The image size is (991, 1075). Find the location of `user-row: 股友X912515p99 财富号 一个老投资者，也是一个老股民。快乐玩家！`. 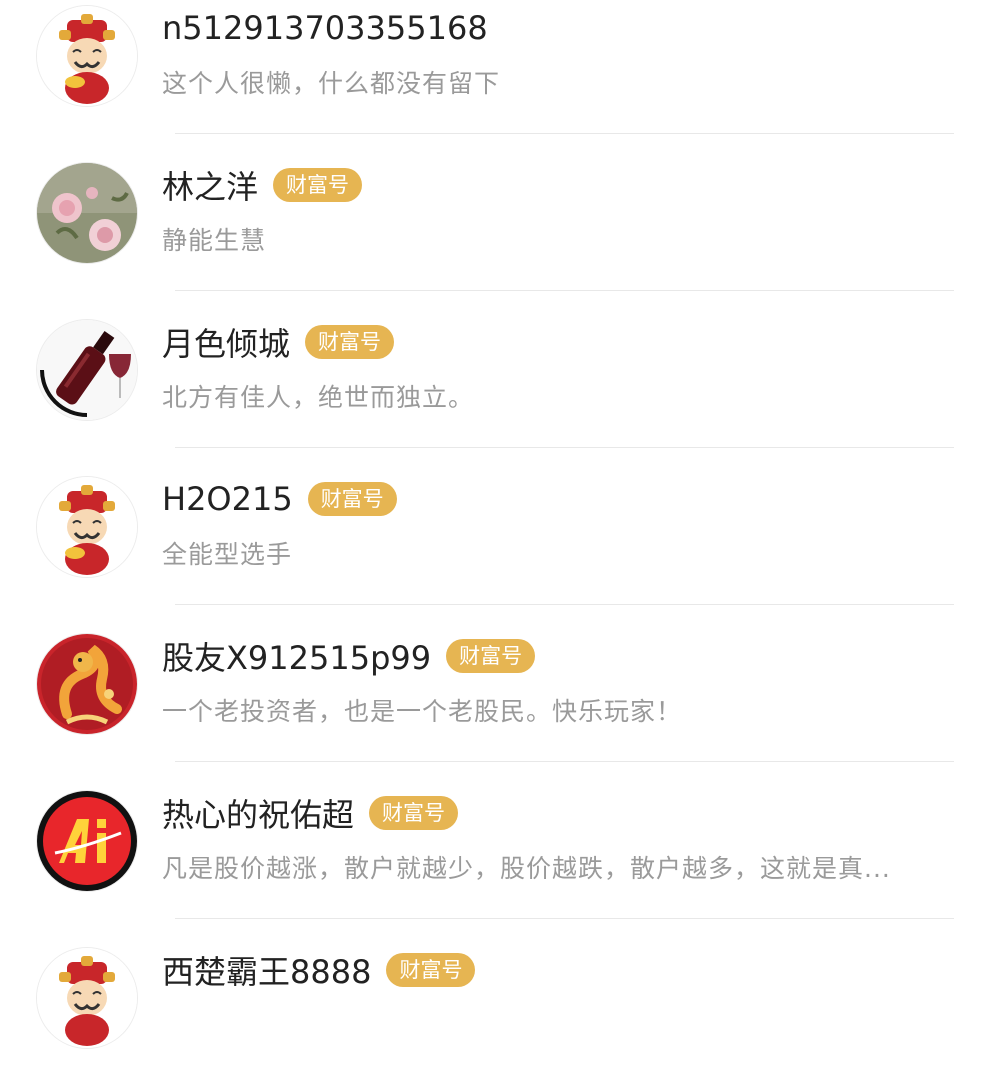

user-row: 股友X912515p99 财富号 一个老投资者，也是一个老股民。快乐玩家！ is located at coordinates (495, 683).